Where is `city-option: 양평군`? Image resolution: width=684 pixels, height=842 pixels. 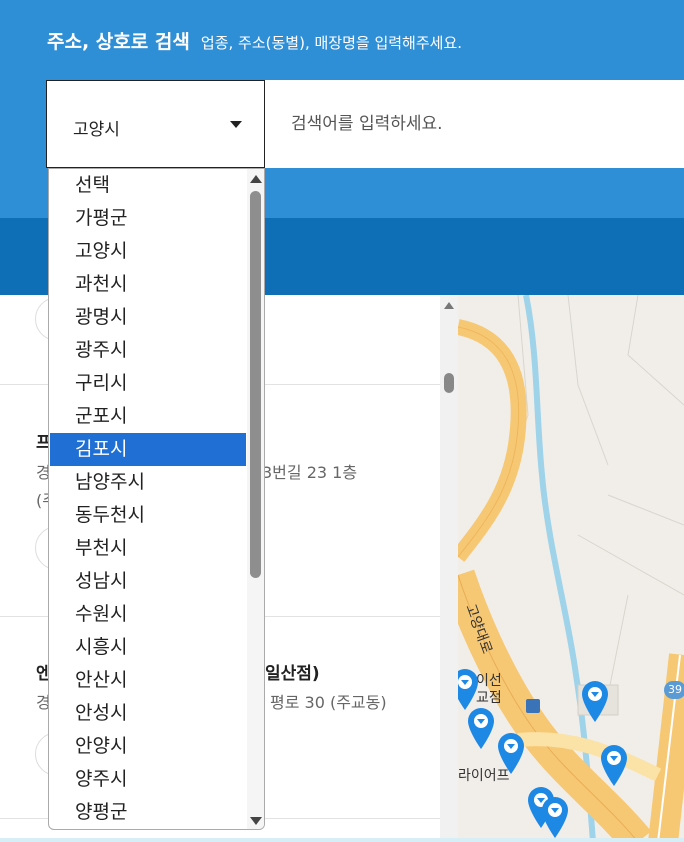
city-option: 양평군 is located at coordinates (148, 812).